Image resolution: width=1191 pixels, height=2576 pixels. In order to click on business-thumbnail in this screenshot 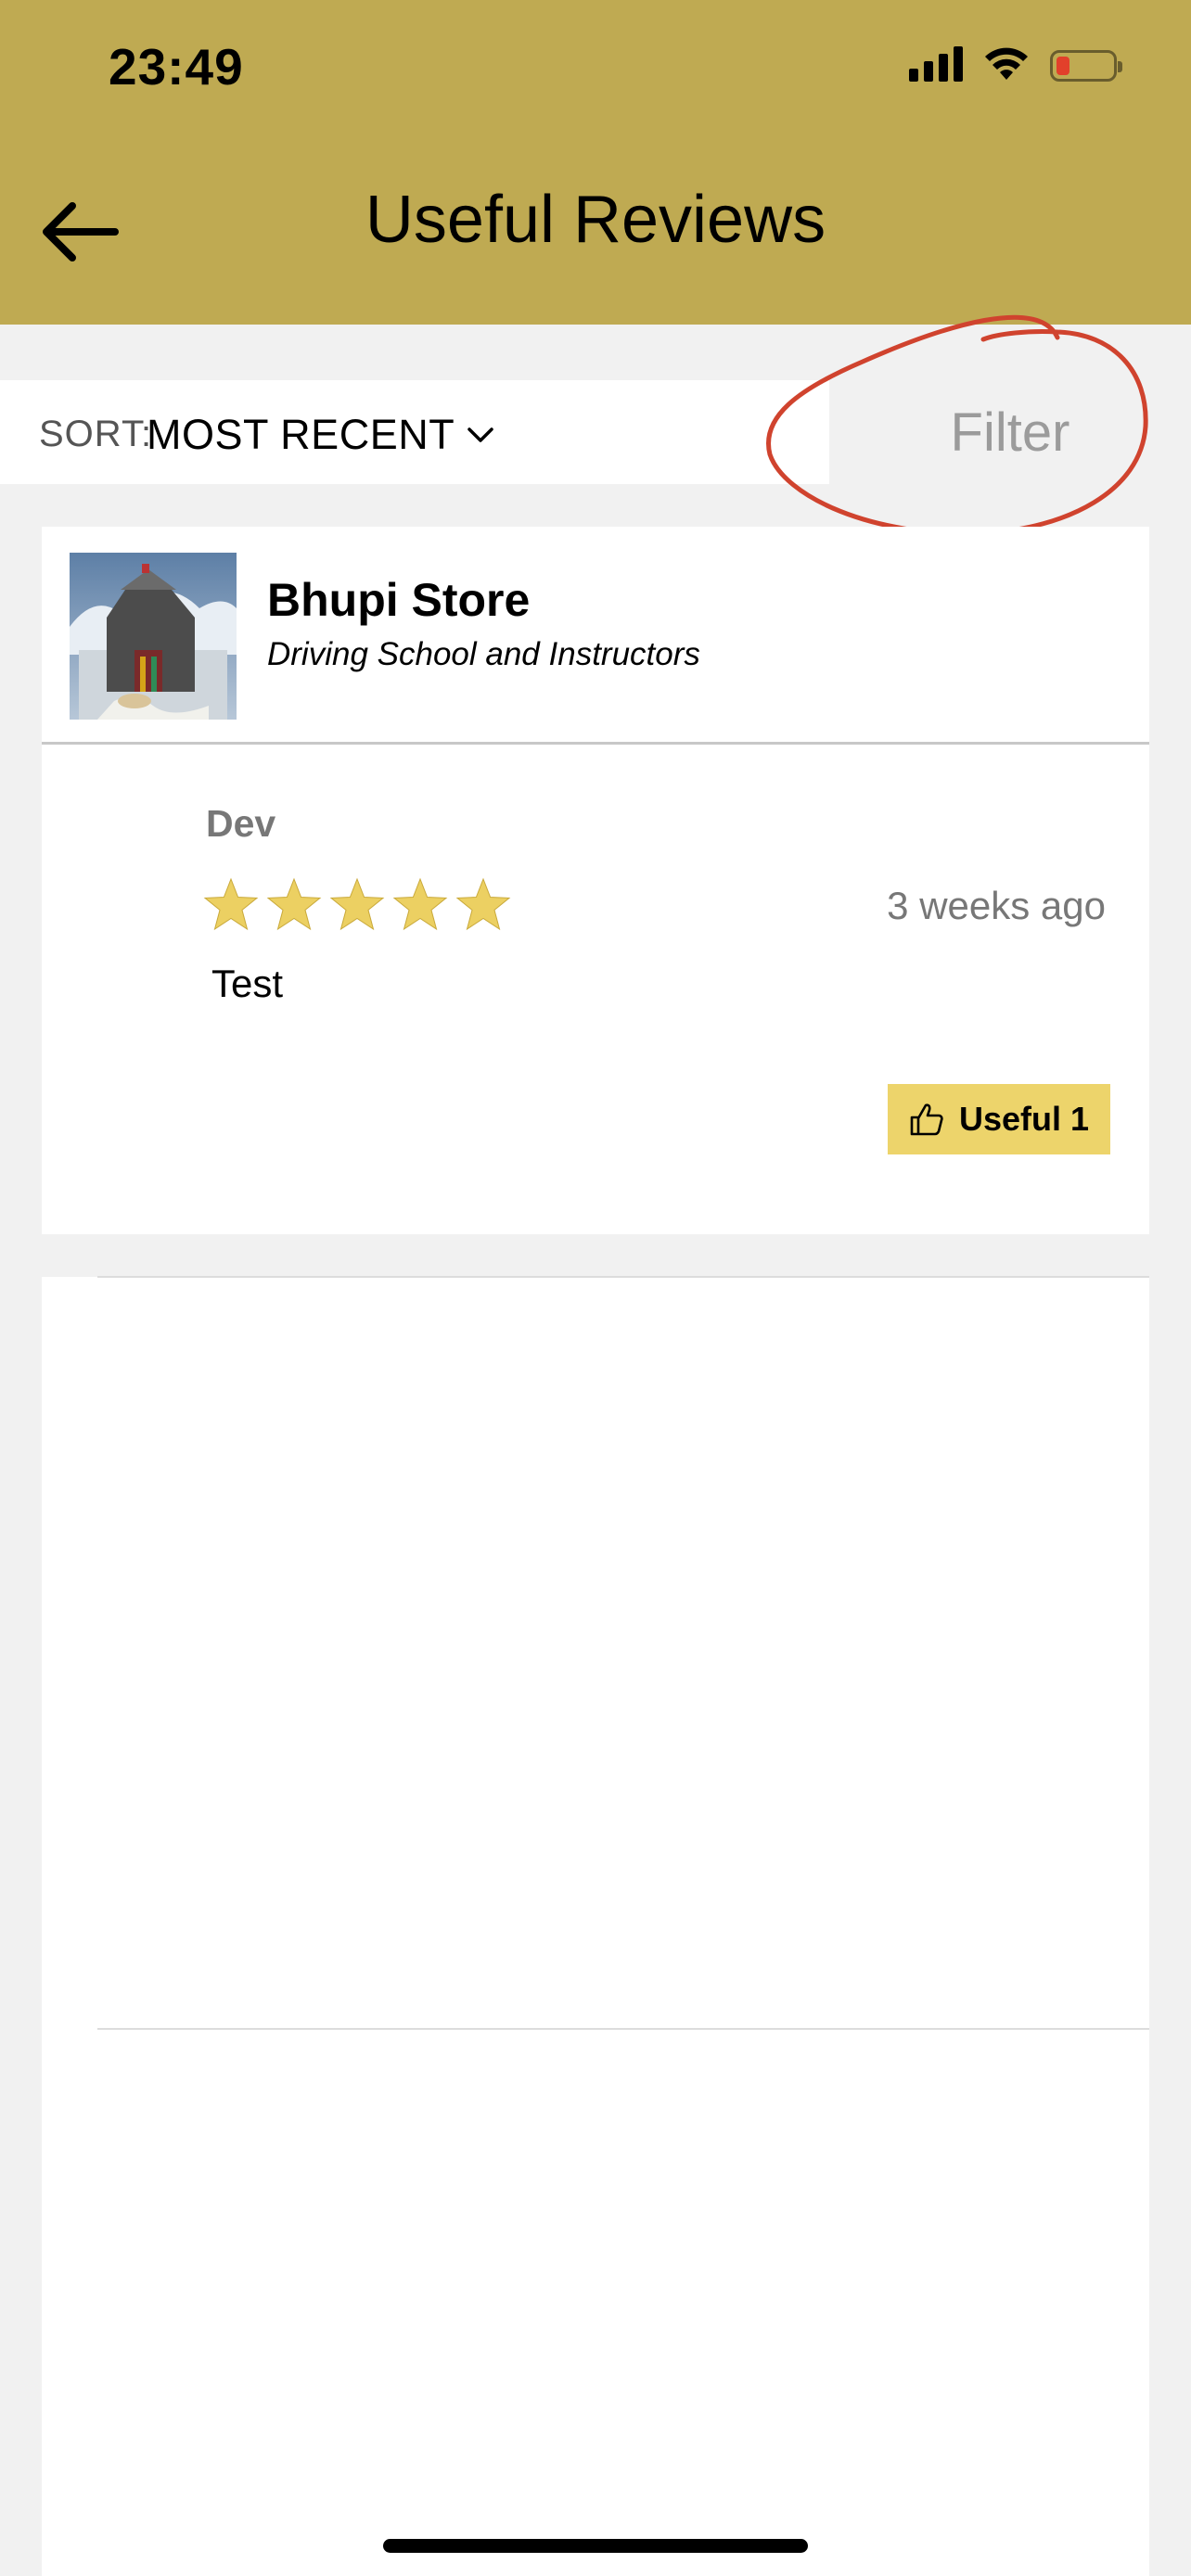, I will do `click(153, 636)`.